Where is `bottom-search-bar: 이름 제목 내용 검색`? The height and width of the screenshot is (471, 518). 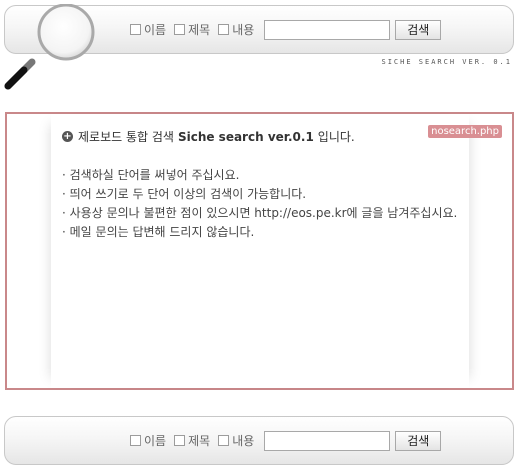
bottom-search-bar: 이름 제목 내용 검색 is located at coordinates (259, 440).